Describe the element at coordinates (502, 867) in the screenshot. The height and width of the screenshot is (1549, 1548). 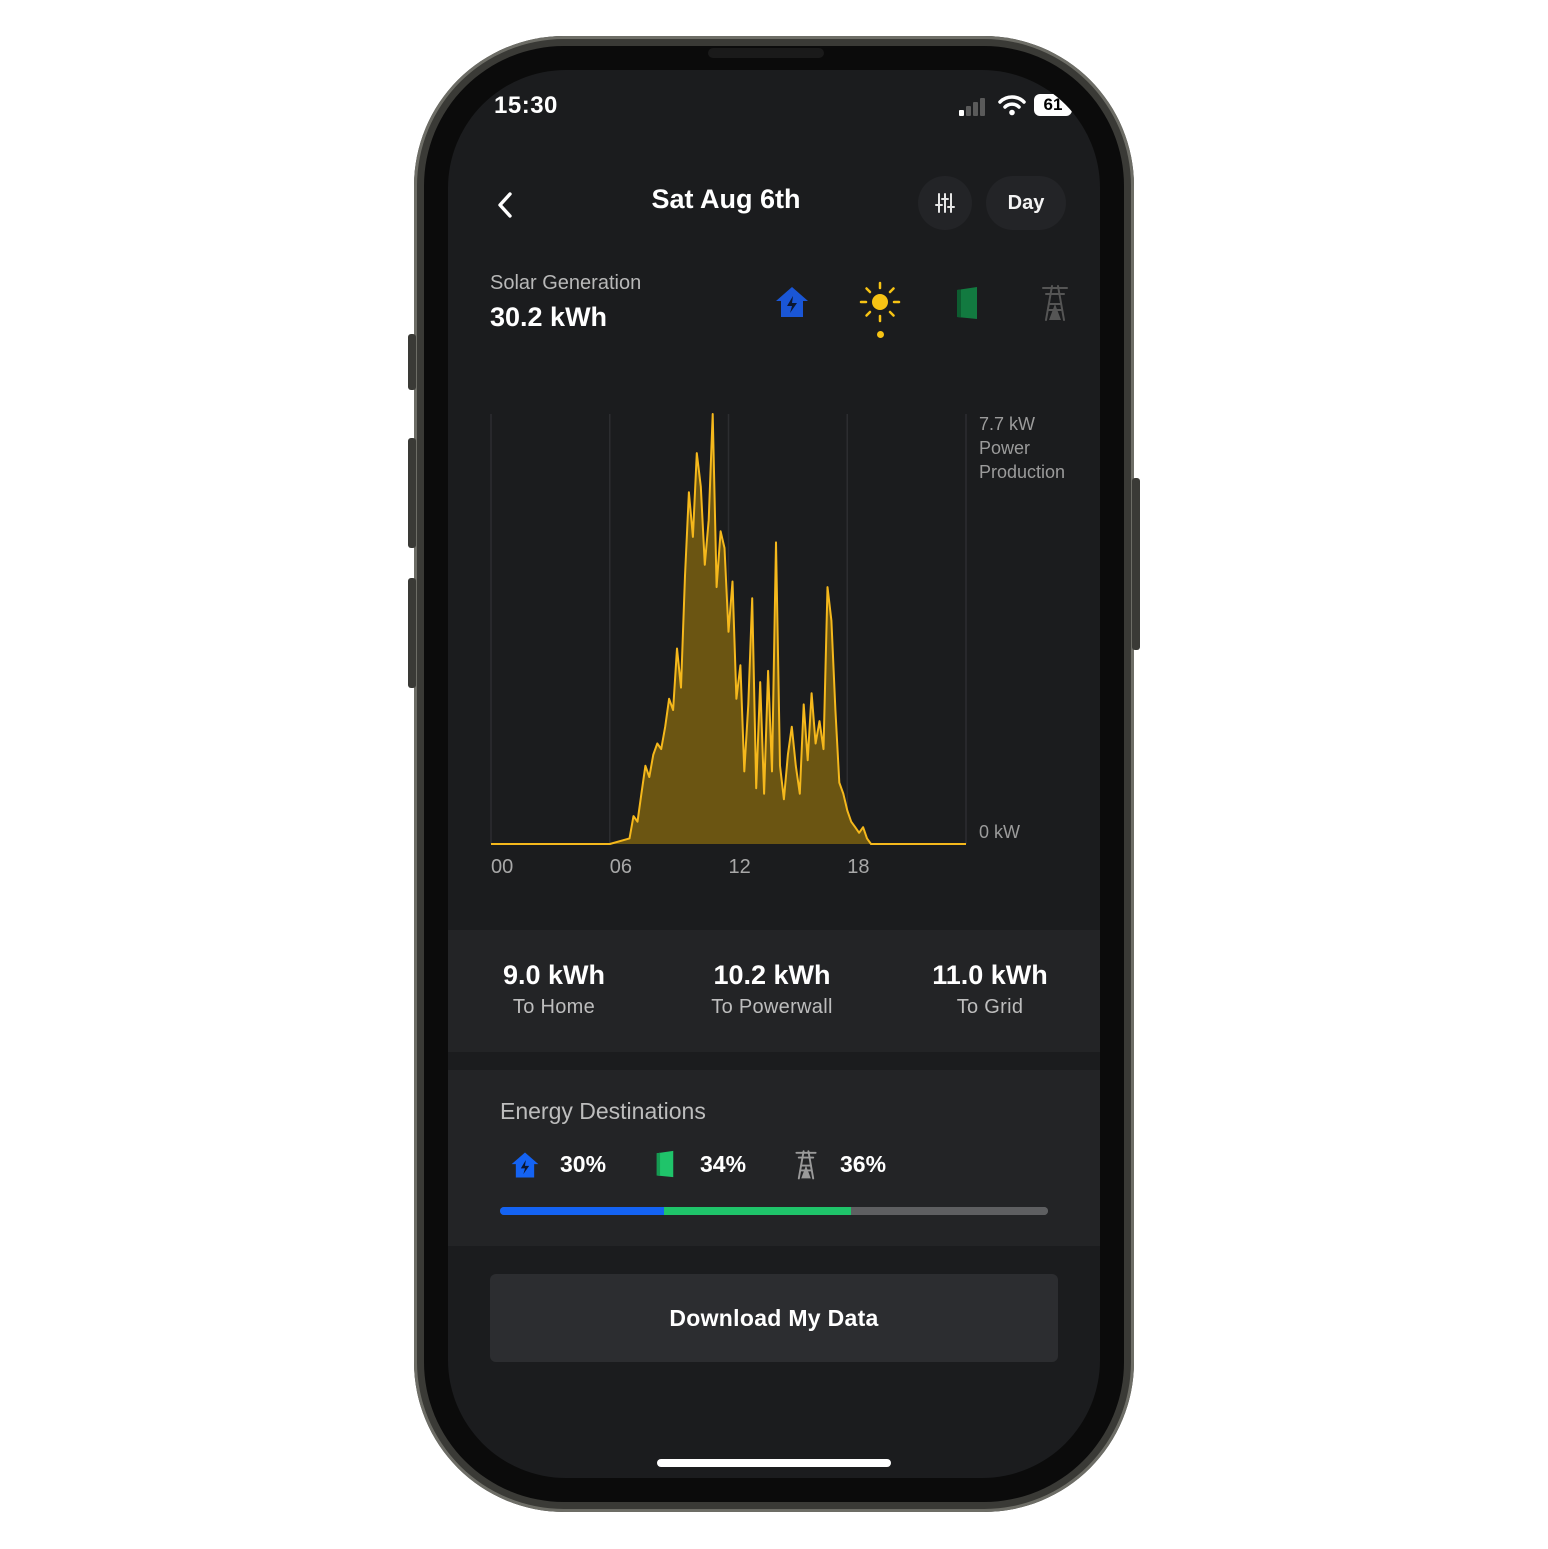
I see `x-tick-label: 00` at that location.